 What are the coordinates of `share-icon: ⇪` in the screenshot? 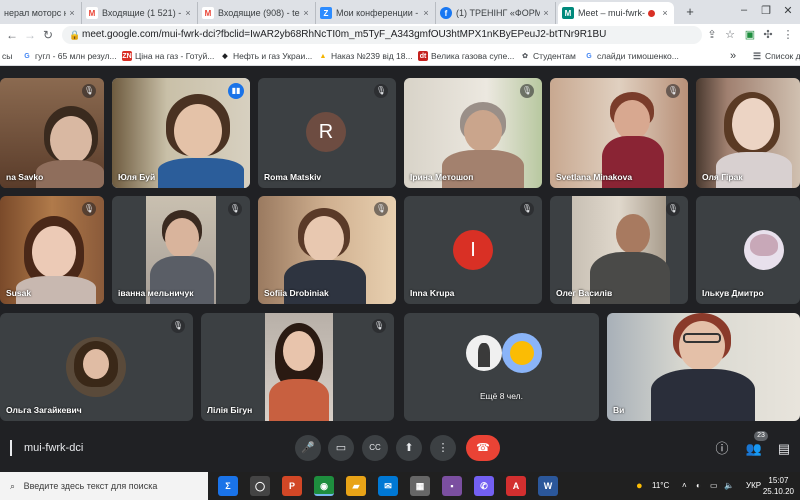 It's located at (712, 35).